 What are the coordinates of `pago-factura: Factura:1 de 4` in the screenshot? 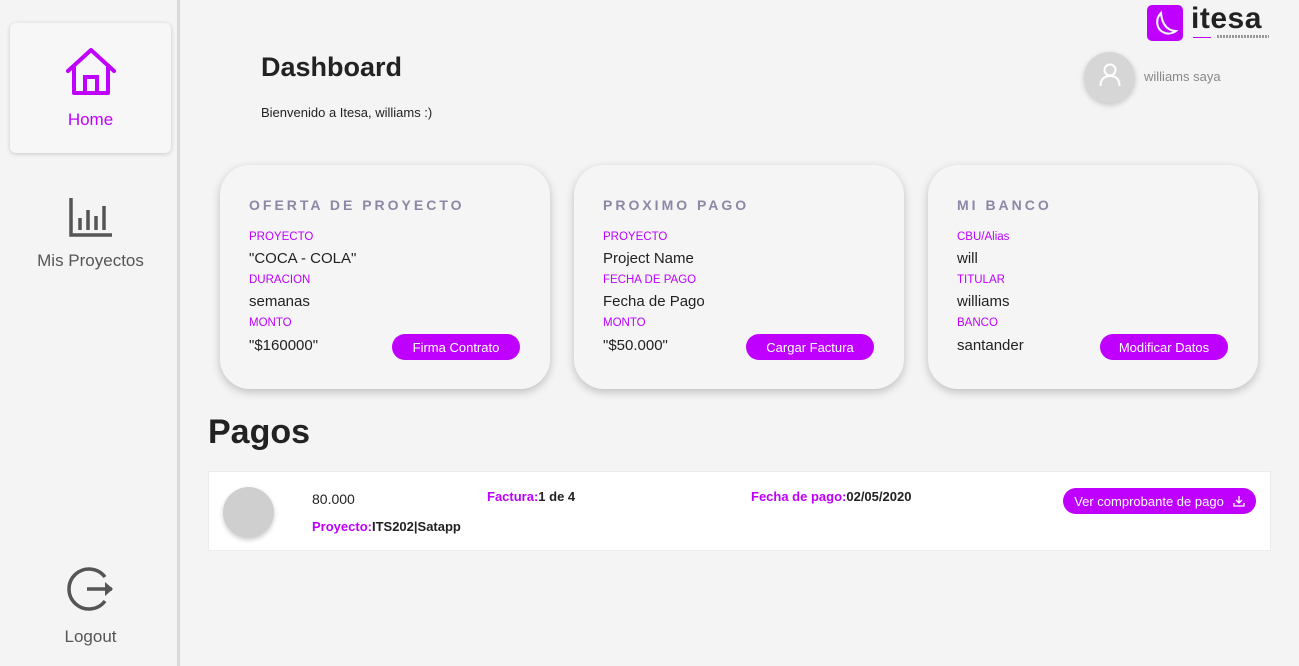 It's located at (531, 496).